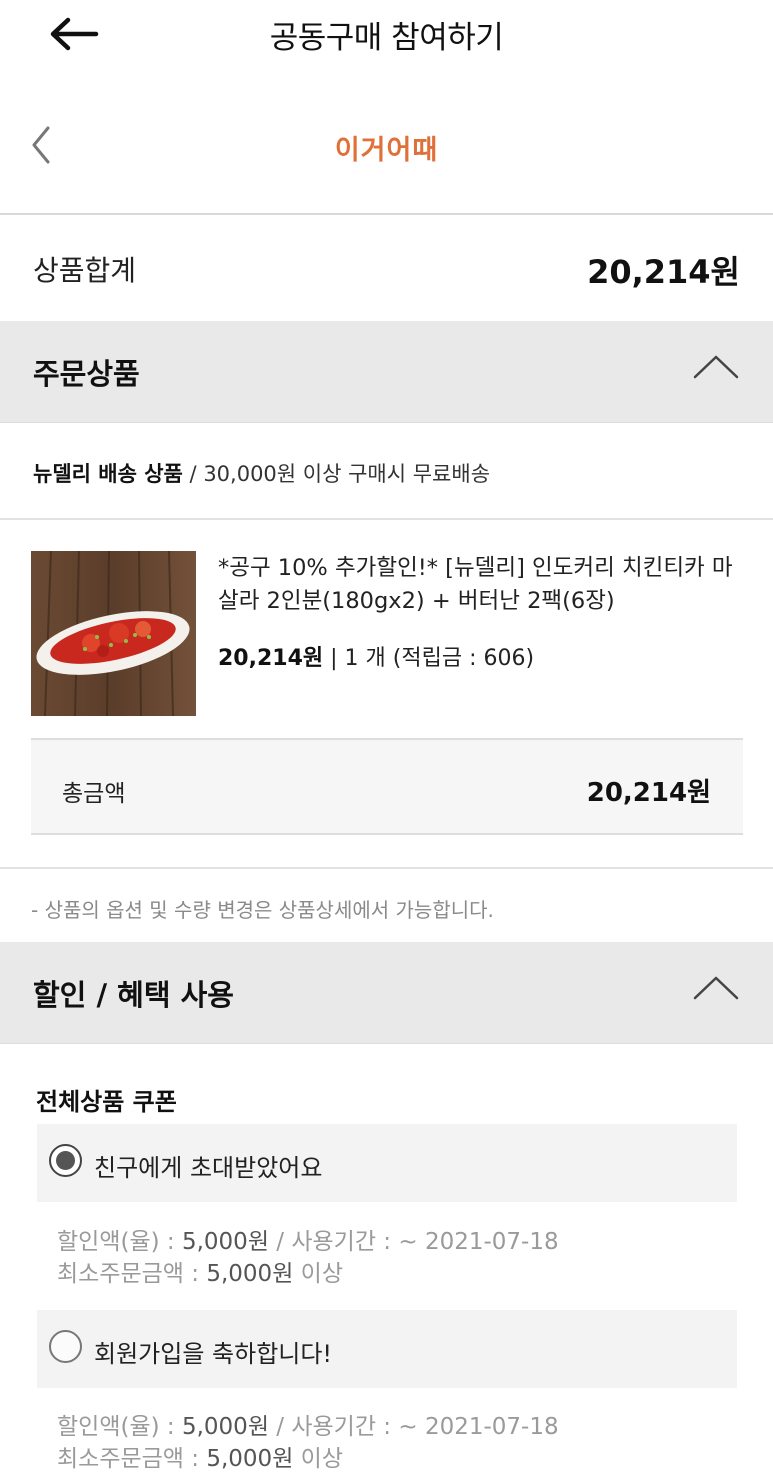 This screenshot has height=1484, width=773. Describe the element at coordinates (386, 993) in the screenshot. I see `discount-header: 할인 / 혜택 사용` at that location.